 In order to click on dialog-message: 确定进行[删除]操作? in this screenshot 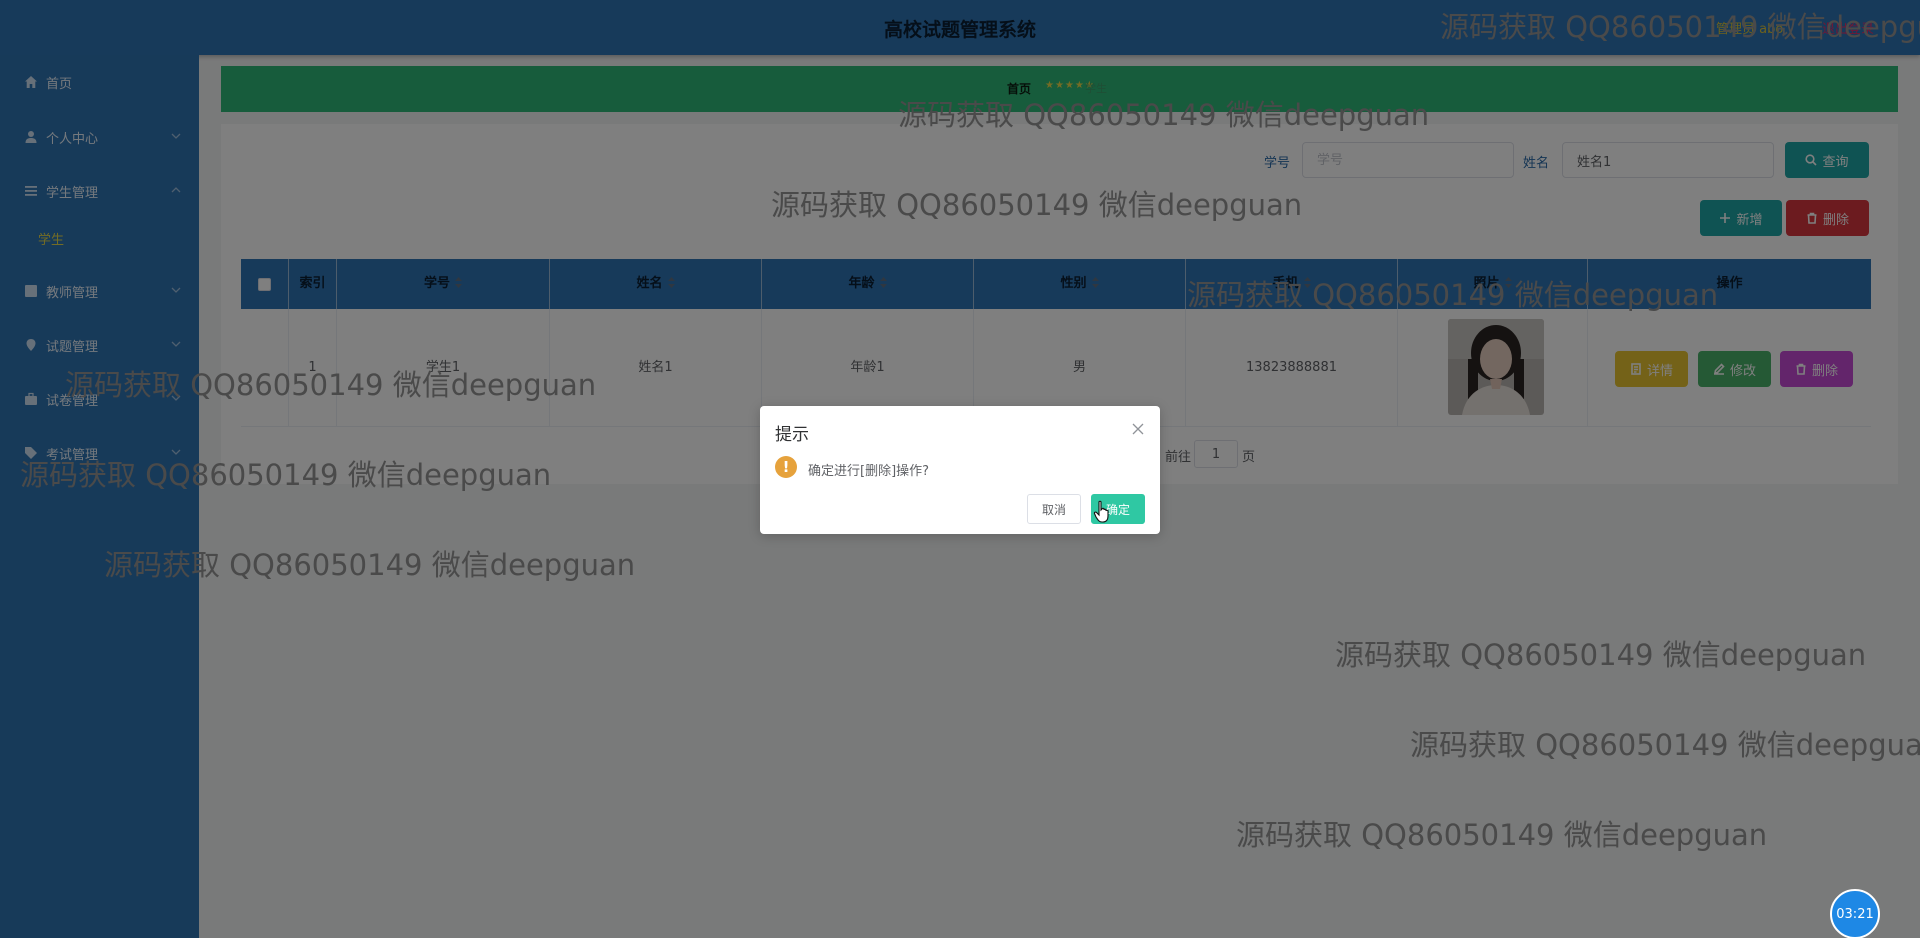, I will do `click(869, 471)`.